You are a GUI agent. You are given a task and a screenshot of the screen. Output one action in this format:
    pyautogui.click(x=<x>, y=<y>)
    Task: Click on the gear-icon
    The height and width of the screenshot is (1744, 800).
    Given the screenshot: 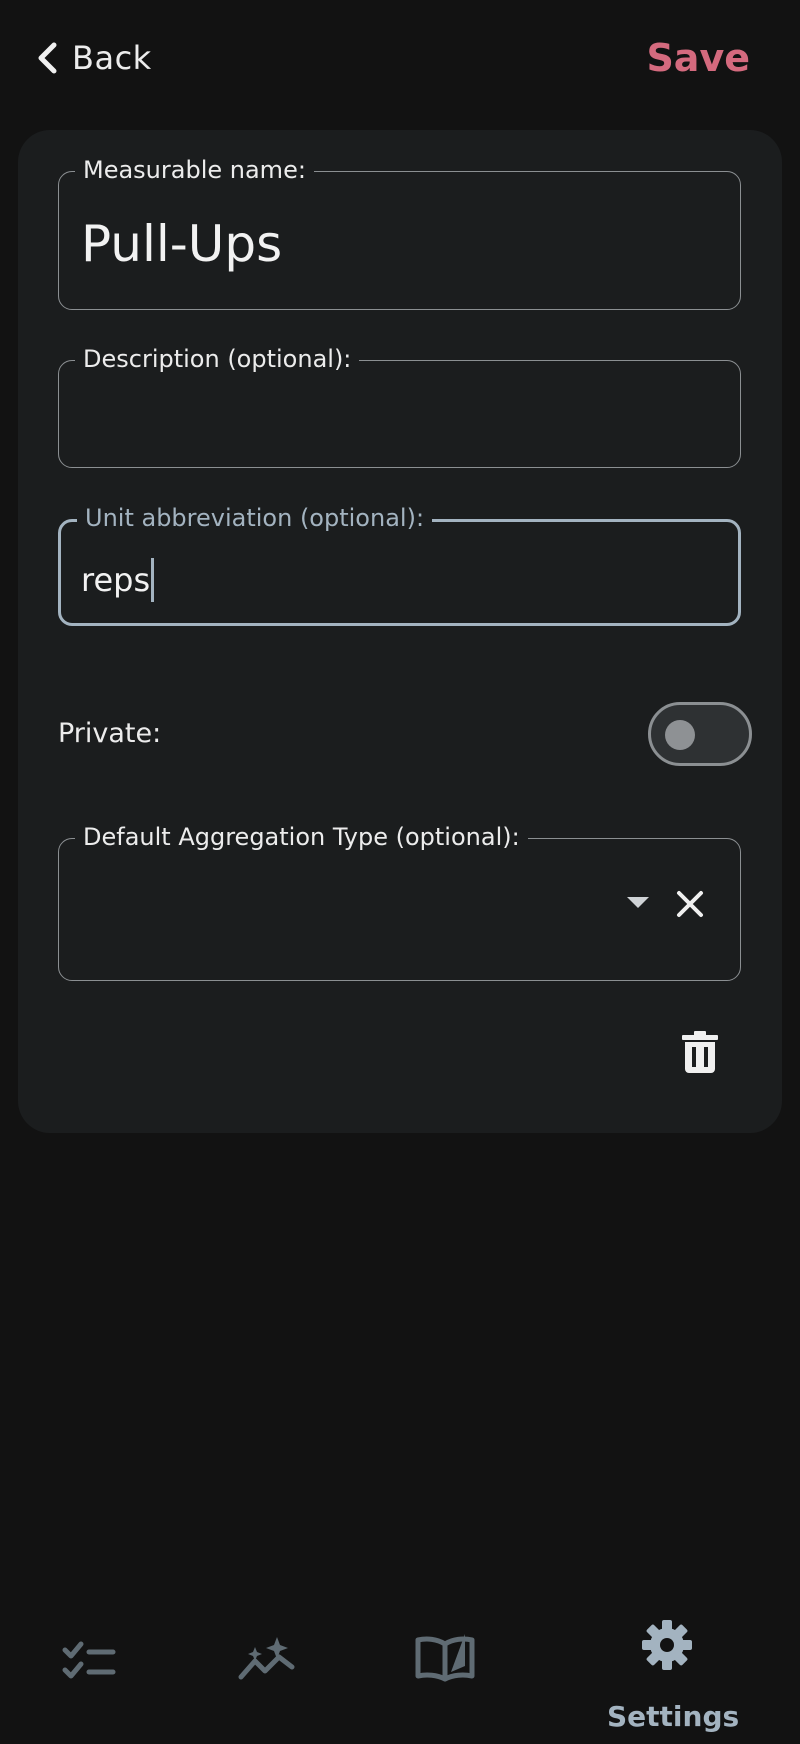 What is the action you would take?
    pyautogui.click(x=667, y=1645)
    